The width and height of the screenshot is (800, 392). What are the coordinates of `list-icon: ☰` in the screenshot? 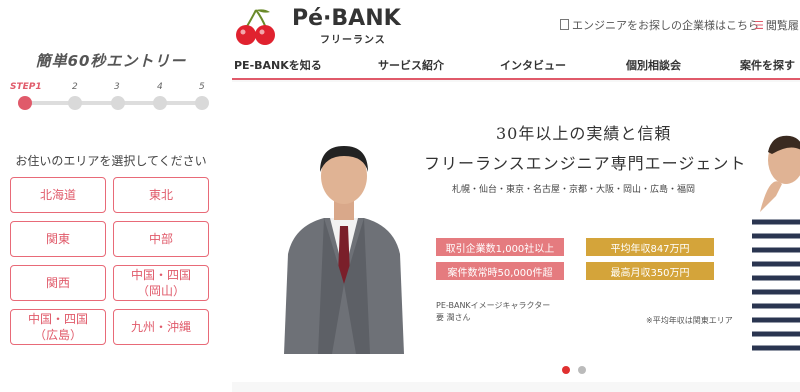 It's located at (759, 25).